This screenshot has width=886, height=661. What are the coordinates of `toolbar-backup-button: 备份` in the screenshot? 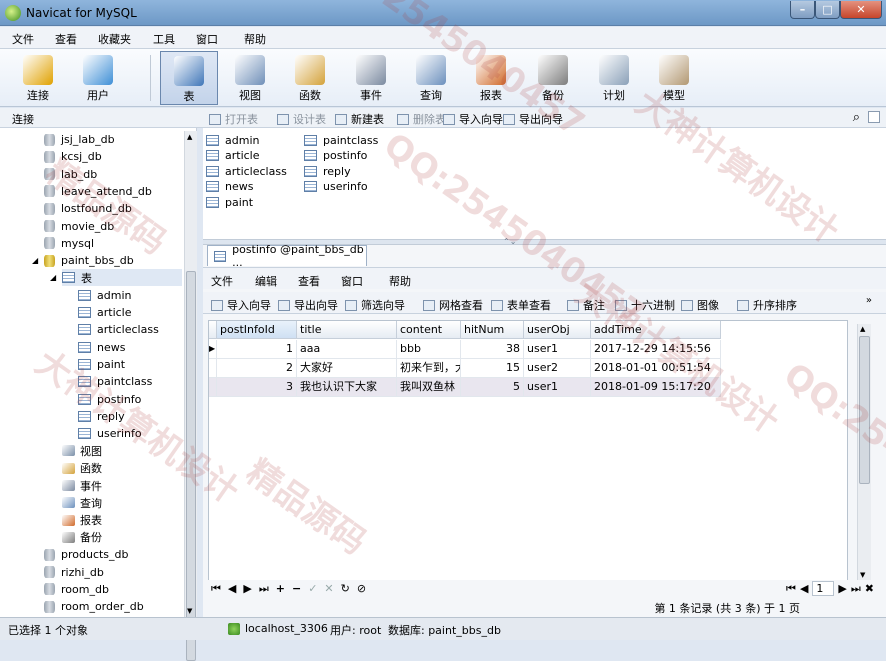 It's located at (553, 78).